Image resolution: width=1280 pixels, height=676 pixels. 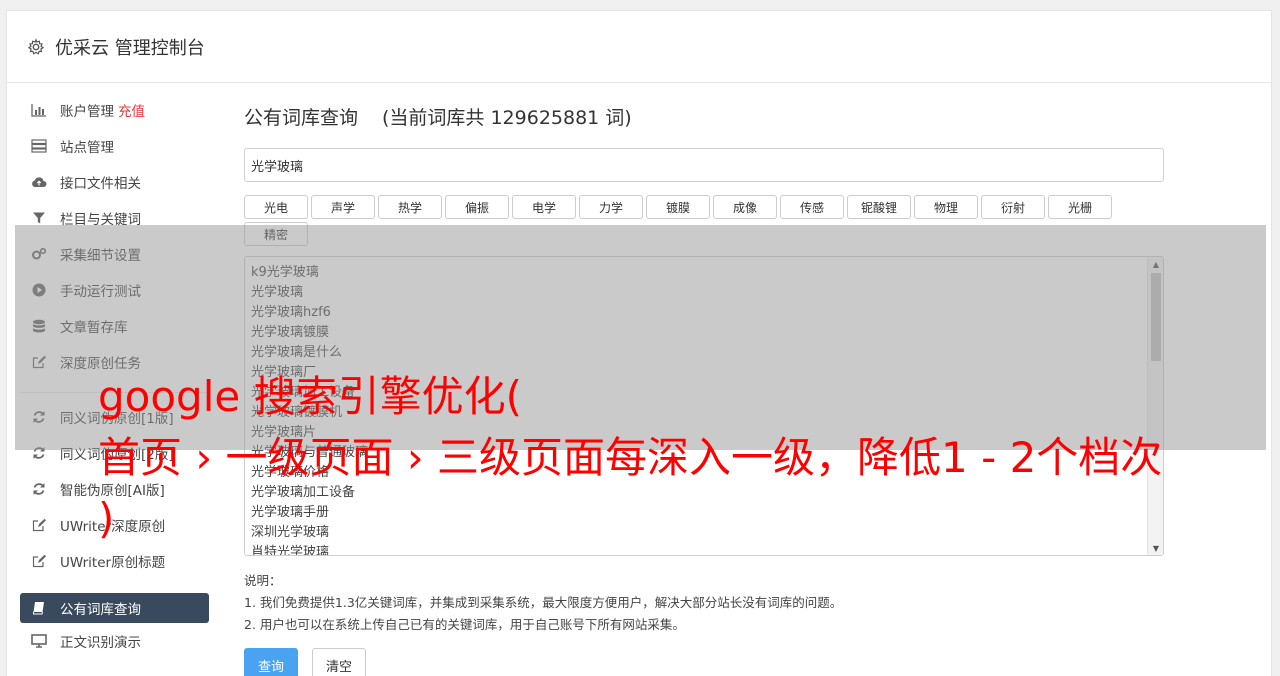 What do you see at coordinates (106, 518) in the screenshot?
I see `overlay-caption-line: )` at bounding box center [106, 518].